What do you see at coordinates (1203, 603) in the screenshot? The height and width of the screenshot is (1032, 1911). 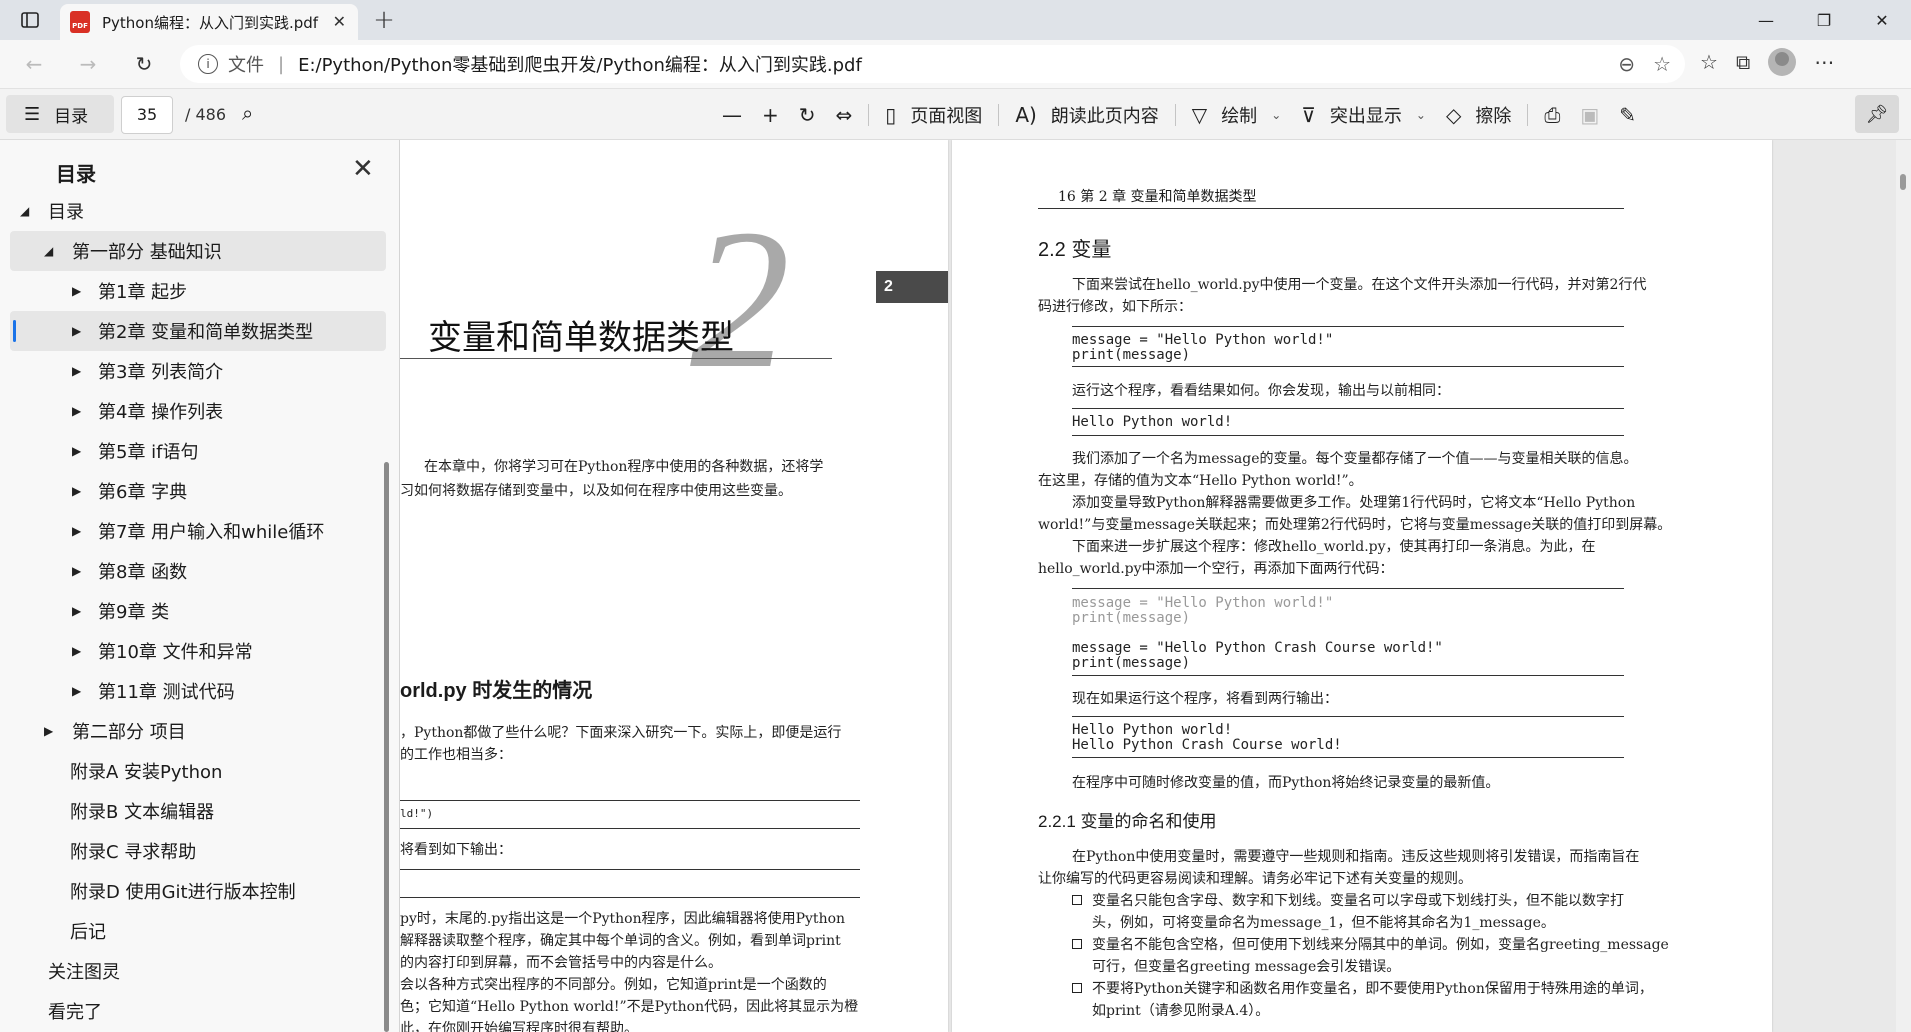 I see `code-line: message = "Hello Python world!"` at bounding box center [1203, 603].